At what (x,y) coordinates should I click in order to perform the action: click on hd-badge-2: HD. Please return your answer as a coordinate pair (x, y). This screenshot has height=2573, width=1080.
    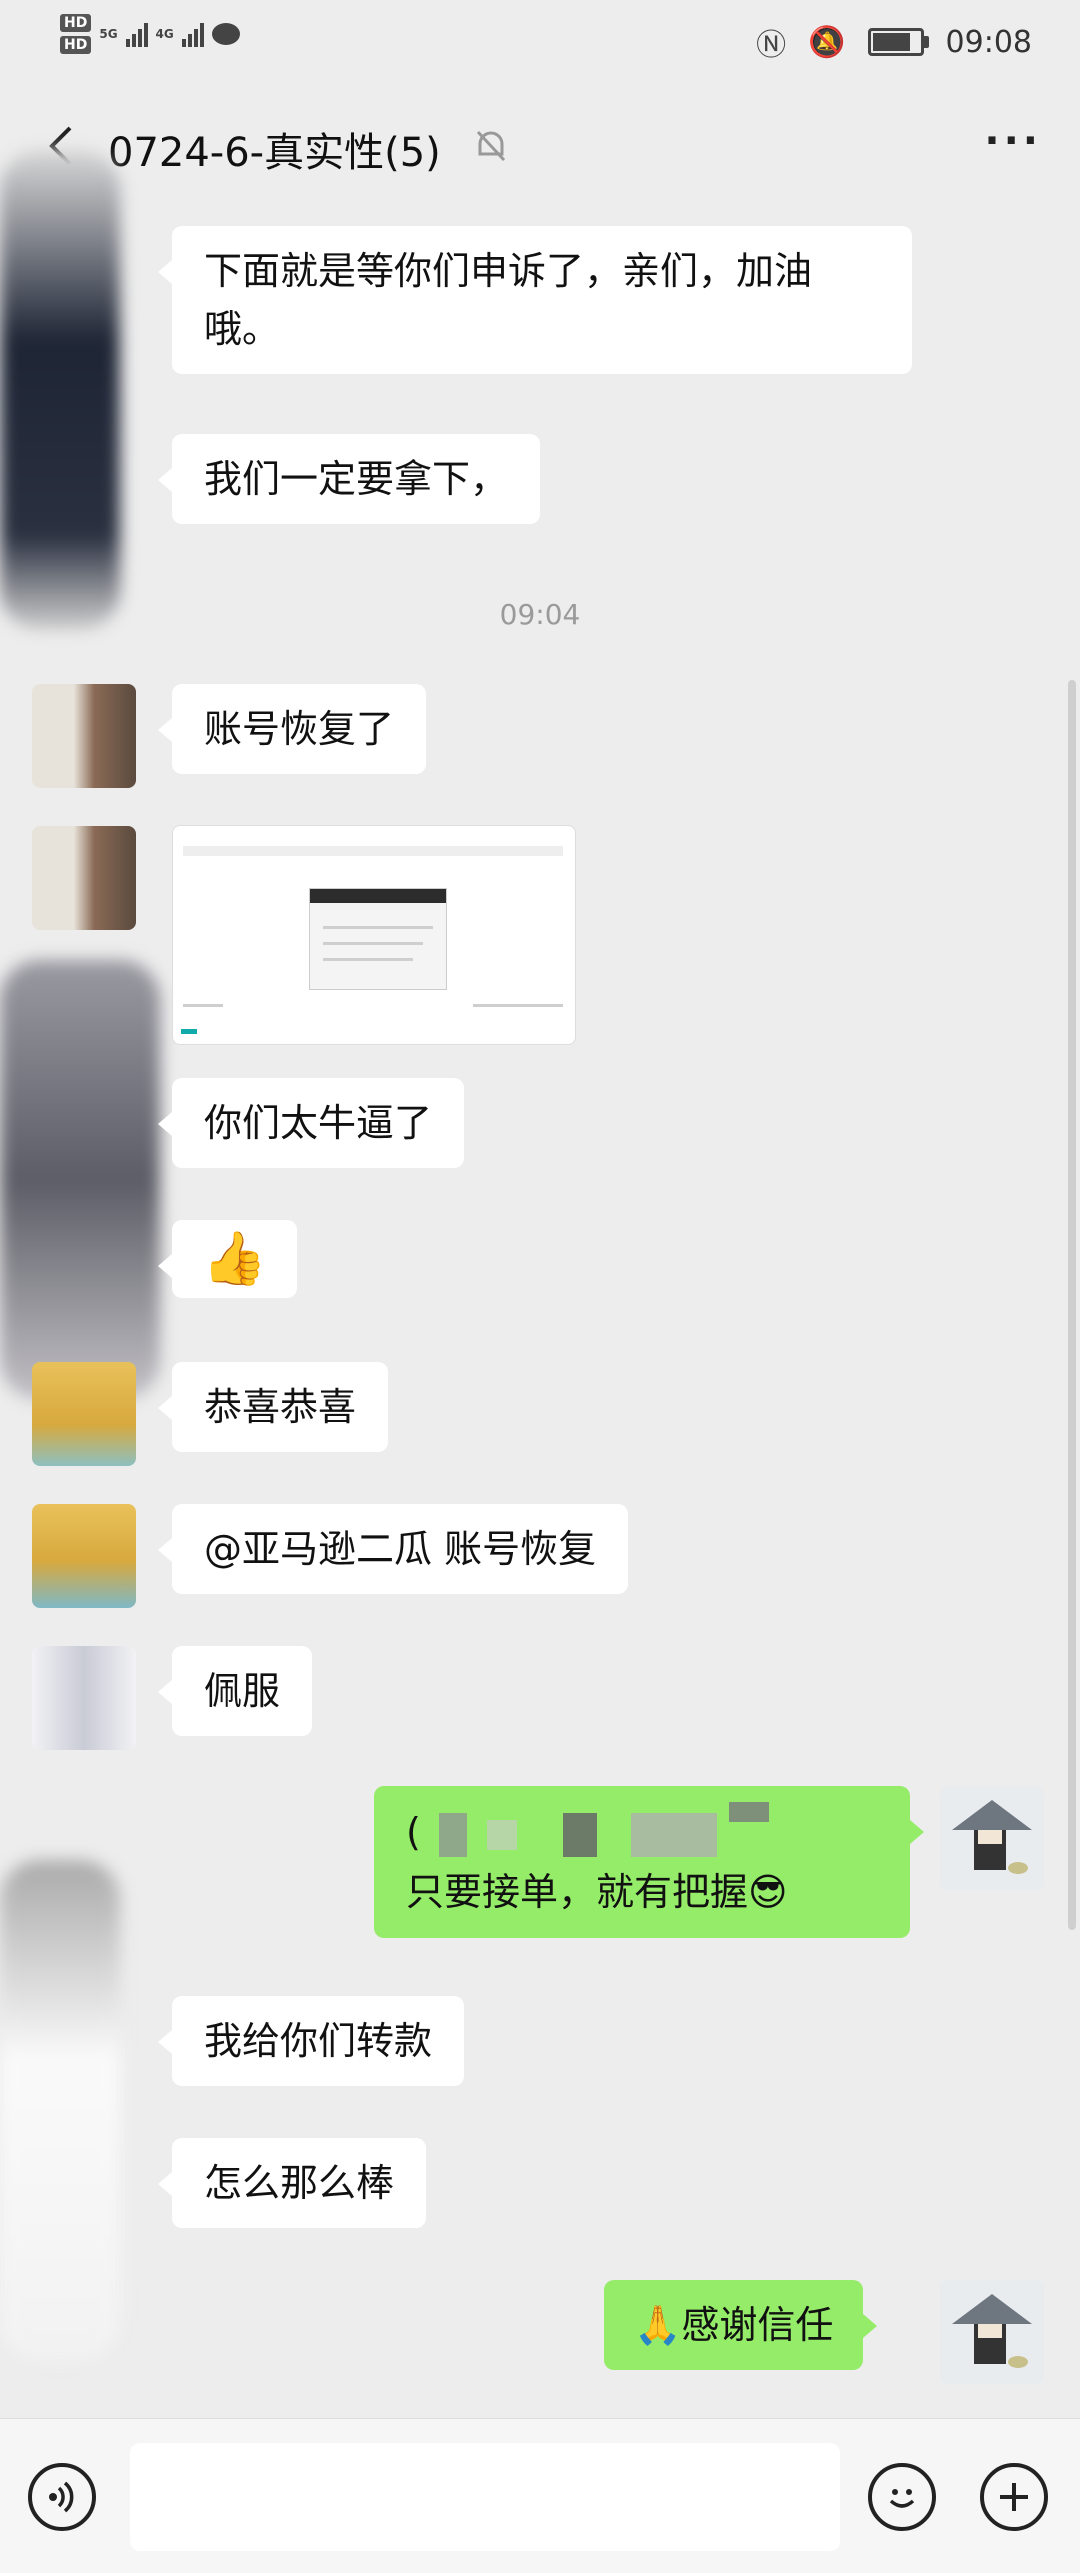
    Looking at the image, I should click on (76, 45).